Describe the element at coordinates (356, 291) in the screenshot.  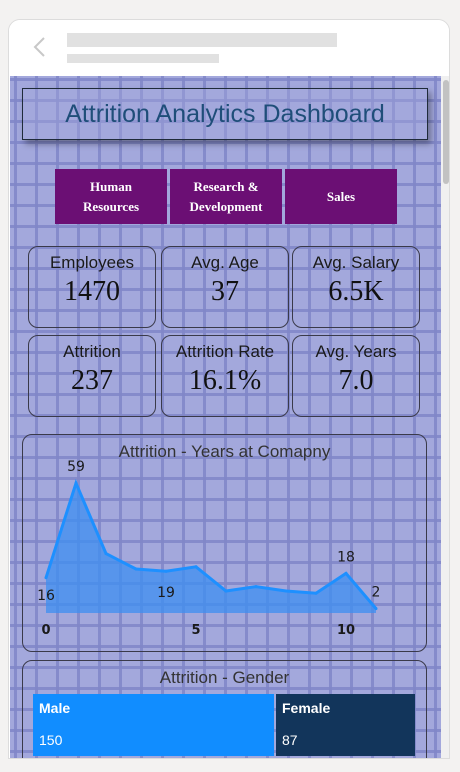
I see `kpi-value: 6.5K` at that location.